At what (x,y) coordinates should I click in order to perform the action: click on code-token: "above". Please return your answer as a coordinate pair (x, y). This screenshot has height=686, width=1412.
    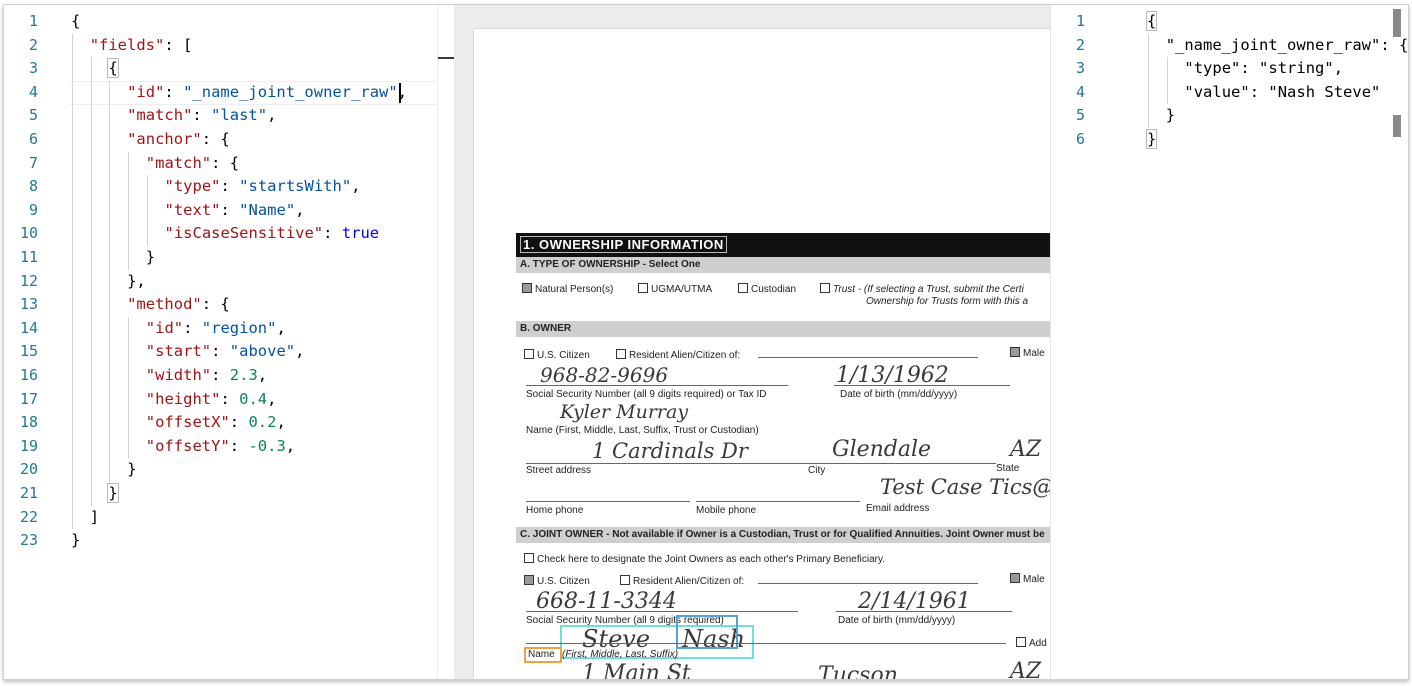
    Looking at the image, I should click on (262, 351).